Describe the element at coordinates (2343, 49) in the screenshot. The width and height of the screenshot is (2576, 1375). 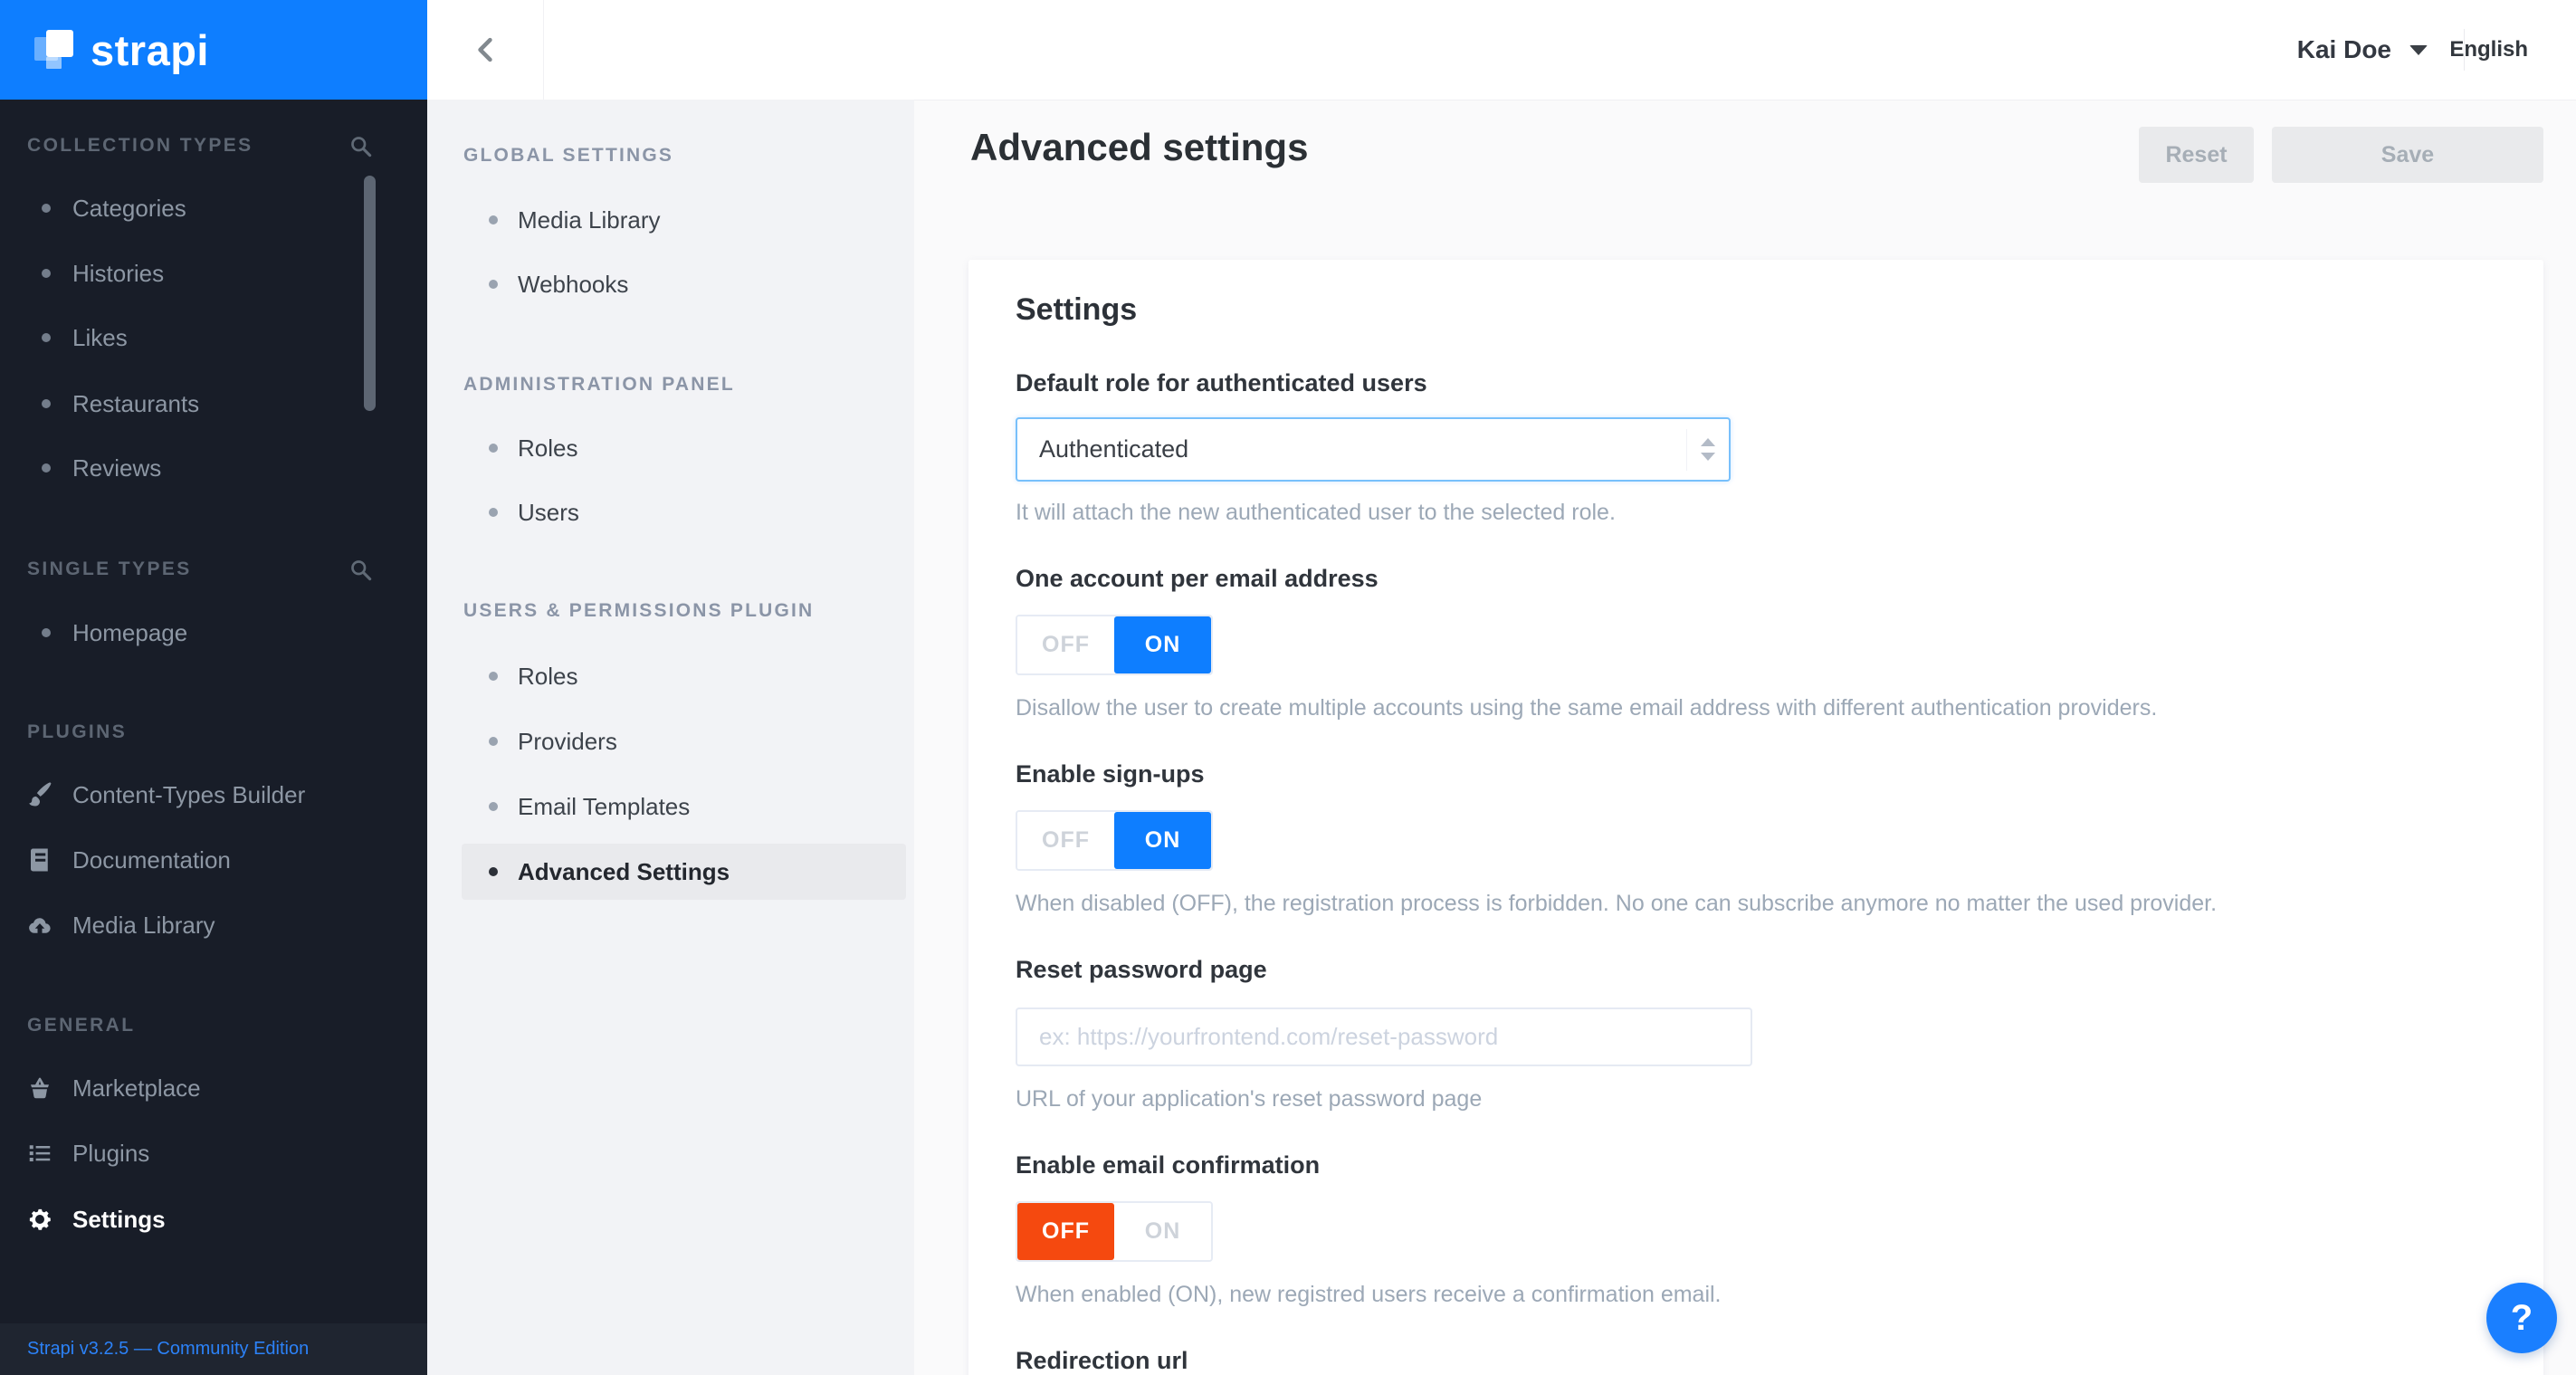
I see `user-name: Kai Doe` at that location.